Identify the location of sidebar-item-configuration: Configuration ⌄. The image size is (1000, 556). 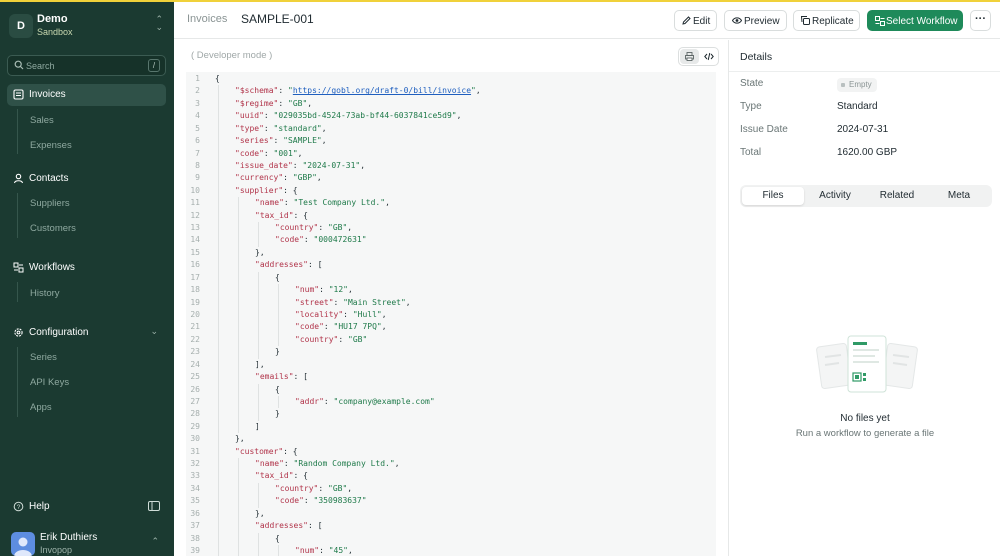
(86, 333).